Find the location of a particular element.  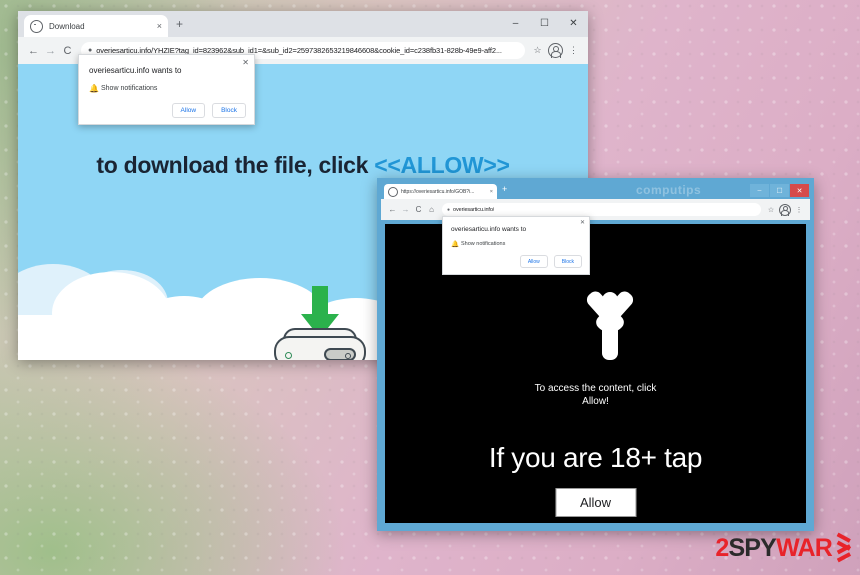

logo-chevron-icon is located at coordinates (842, 547).